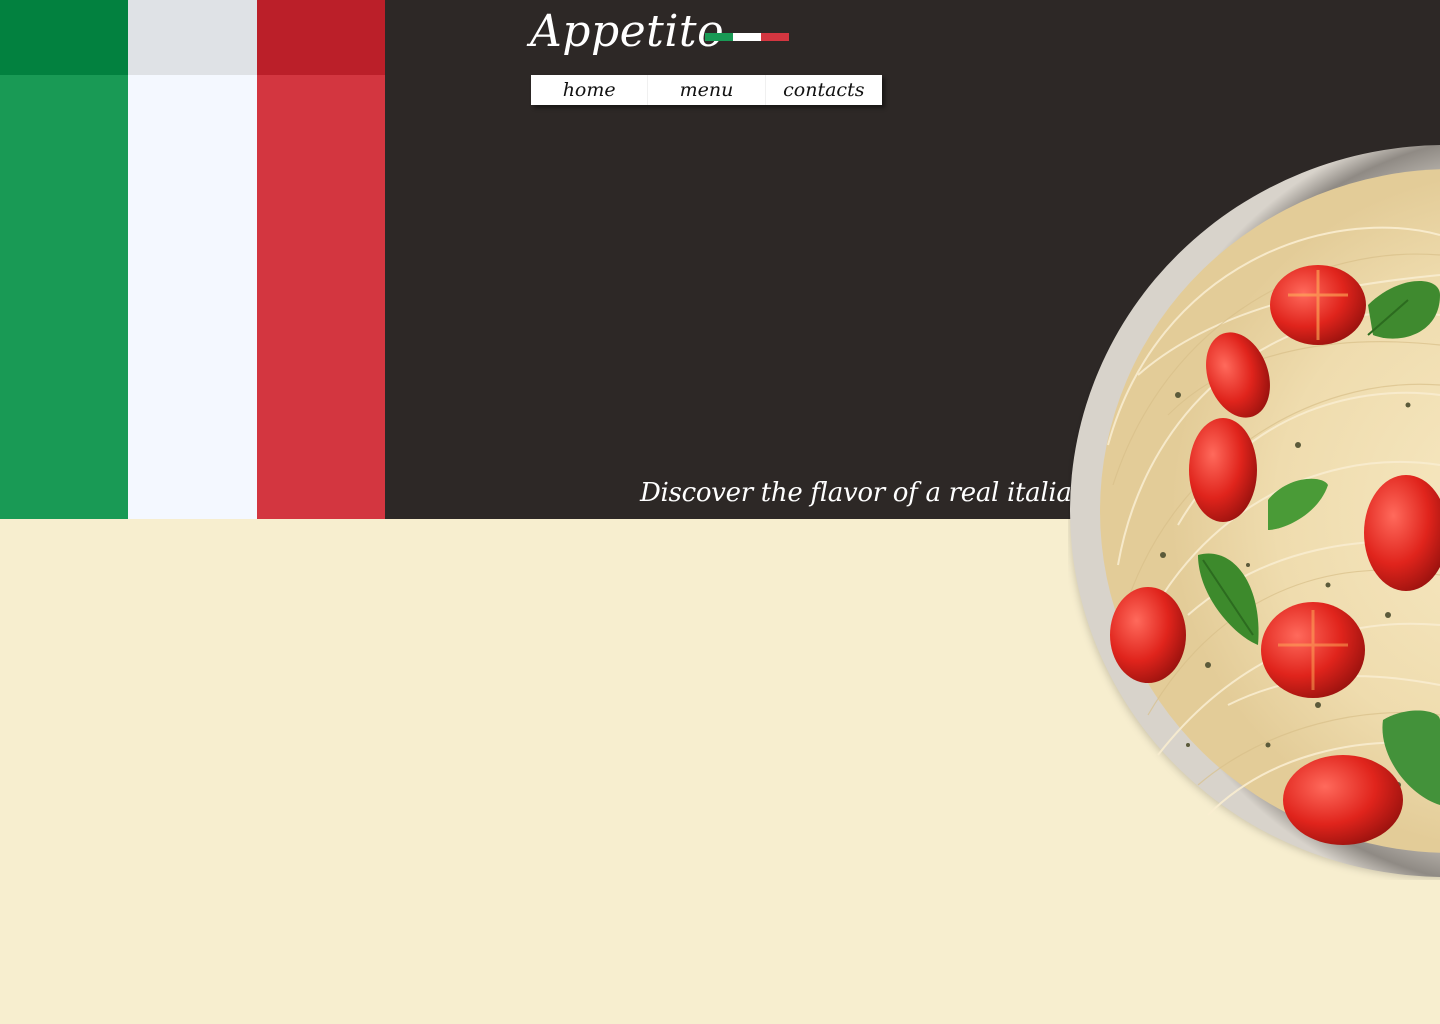 The image size is (1440, 1024). What do you see at coordinates (320, 259) in the screenshot?
I see `flag-red-stripe` at bounding box center [320, 259].